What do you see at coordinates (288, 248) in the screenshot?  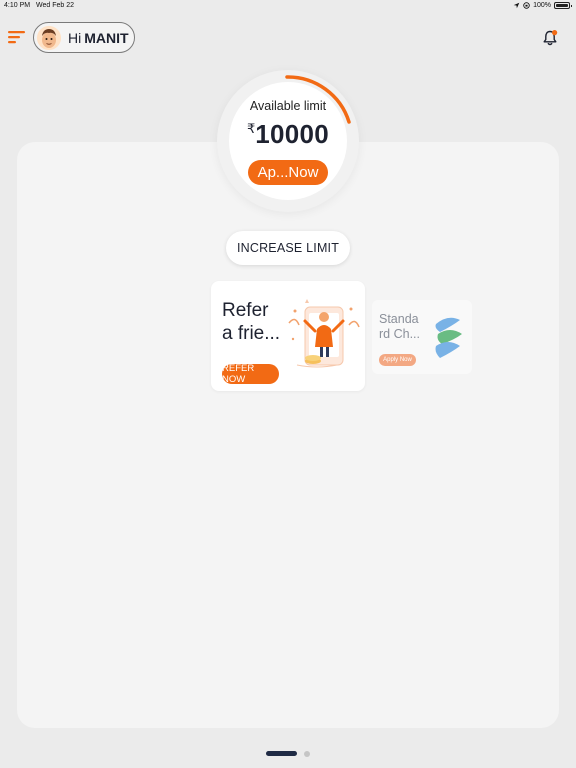 I see `increase-limit-button: INCREASE LIMIT` at bounding box center [288, 248].